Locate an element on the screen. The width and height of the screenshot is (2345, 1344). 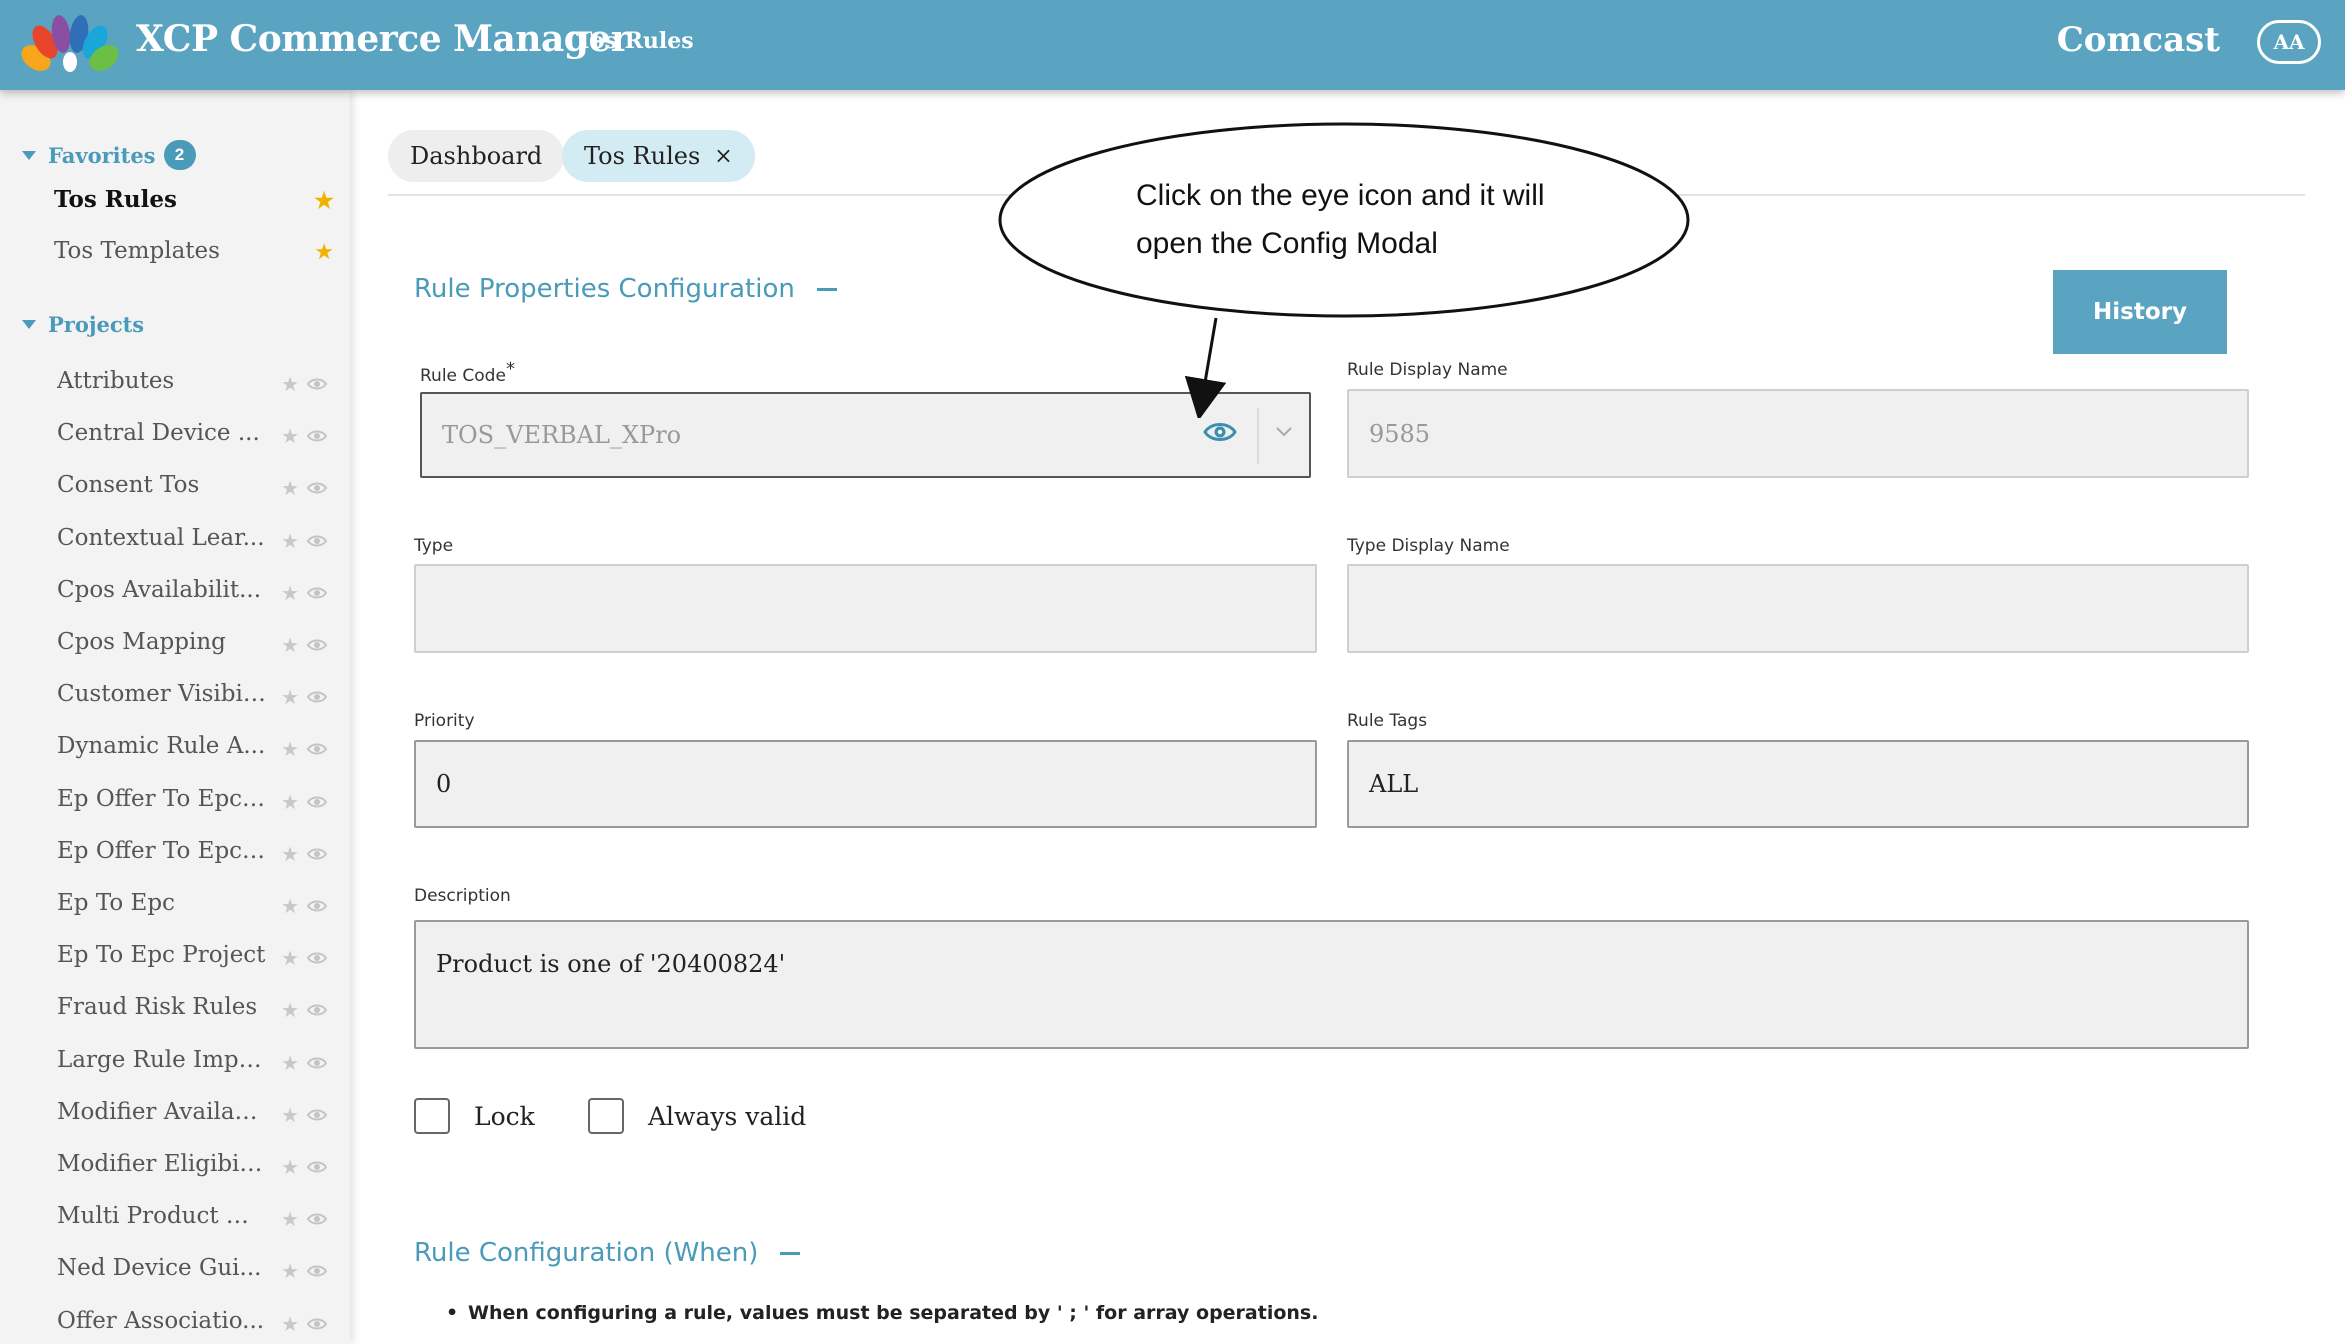
sidebar-project-item: Cpos Availabilit... ★ is located at coordinates (197, 597).